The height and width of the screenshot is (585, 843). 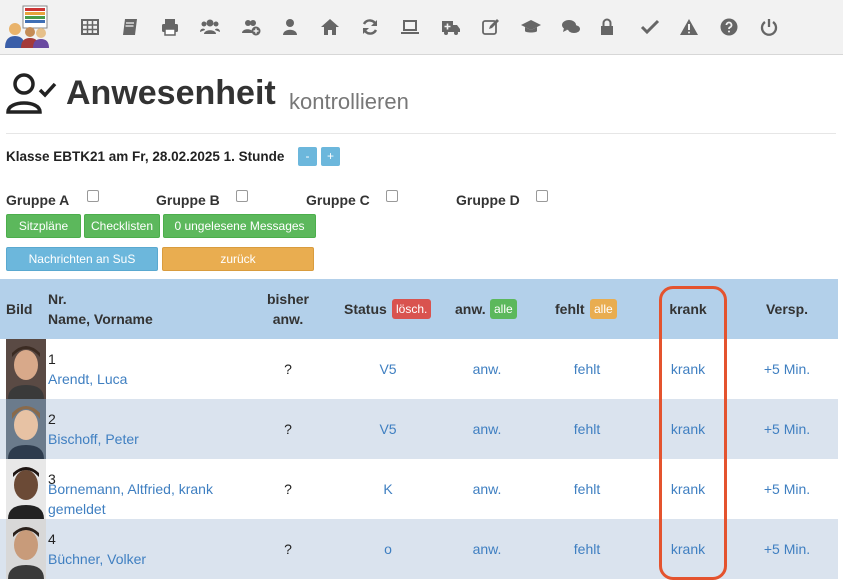 I want to click on home-icon, so click(x=330, y=27).